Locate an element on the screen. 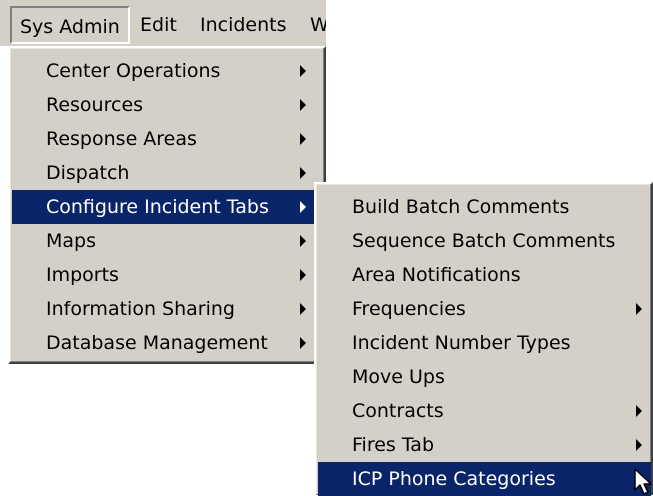 This screenshot has width=653, height=496. menubar-item-label: Incidents is located at coordinates (243, 25).